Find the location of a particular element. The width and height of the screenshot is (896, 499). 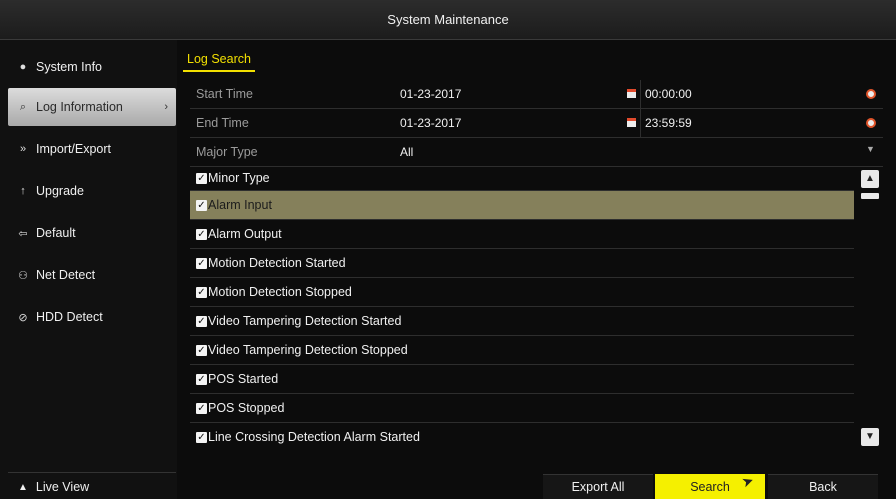

start-date-field: 01-23-2017 is located at coordinates (430, 94).